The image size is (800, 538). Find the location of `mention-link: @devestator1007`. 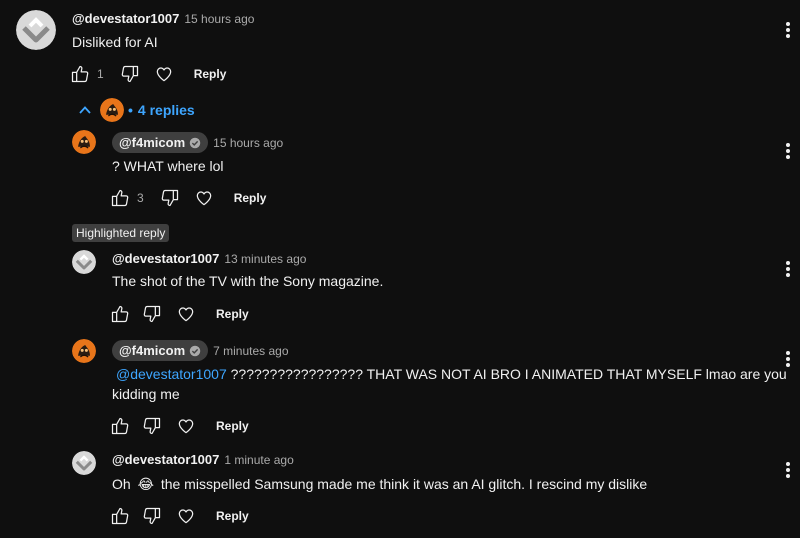

mention-link: @devestator1007 is located at coordinates (171, 374).